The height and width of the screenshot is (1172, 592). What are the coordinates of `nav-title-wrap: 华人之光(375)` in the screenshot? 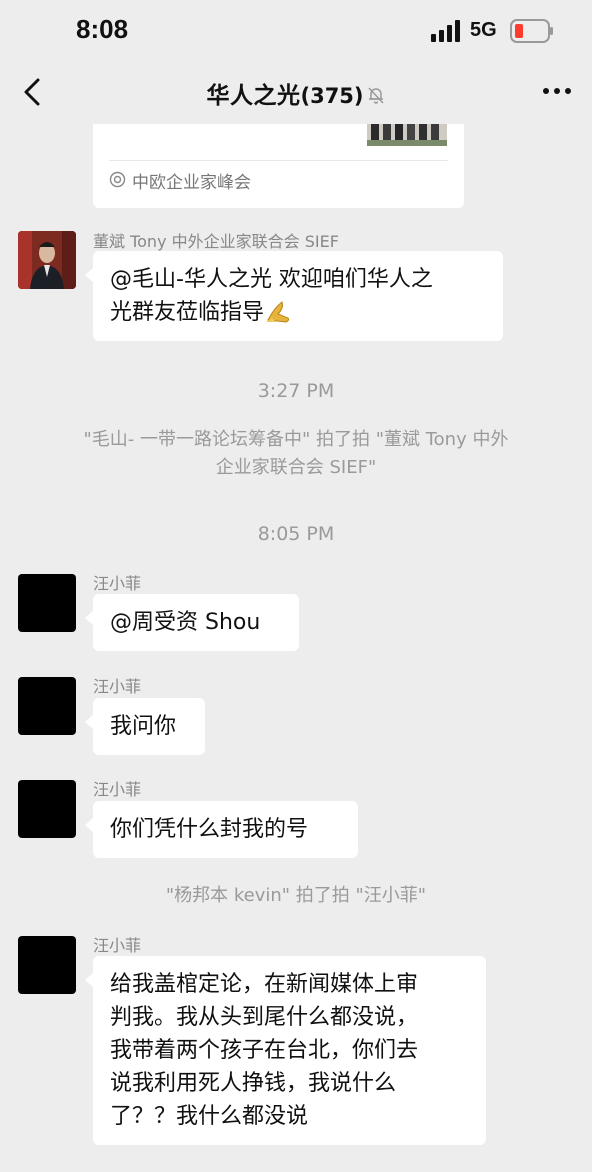 It's located at (296, 93).